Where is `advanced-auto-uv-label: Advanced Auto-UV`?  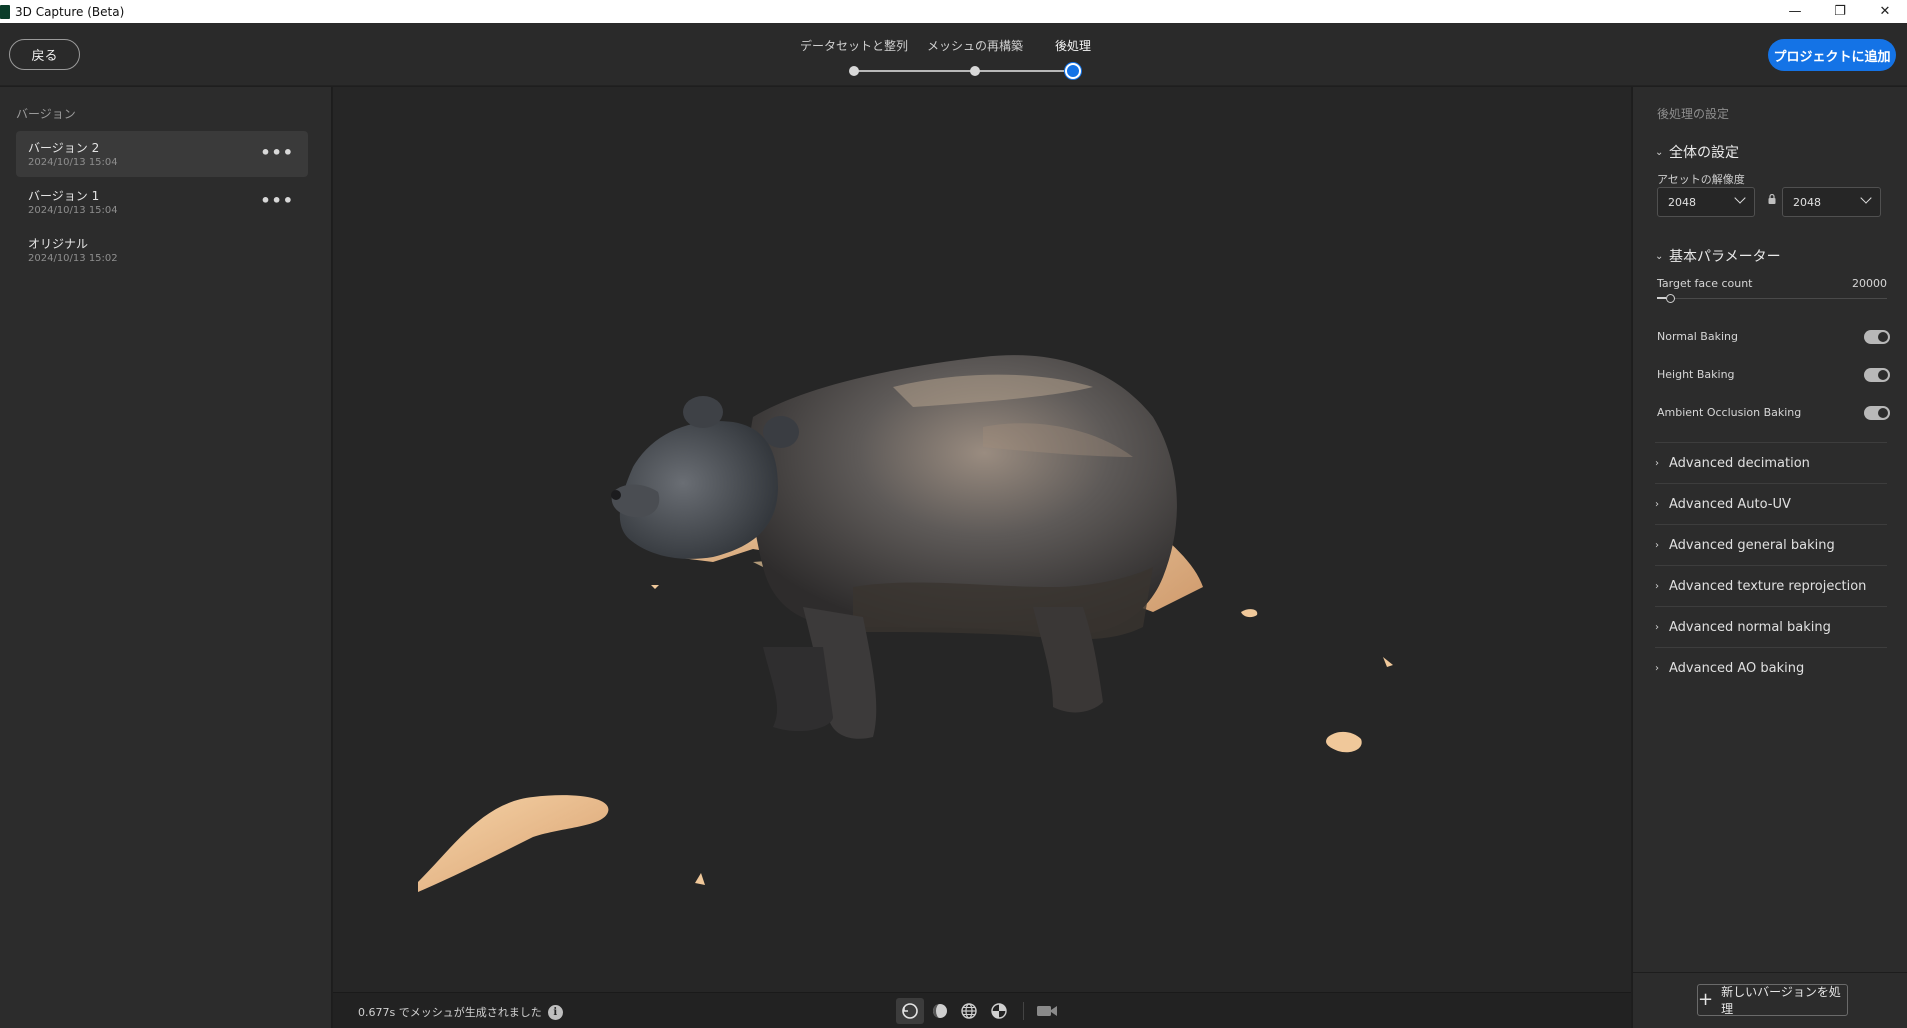
advanced-auto-uv-label: Advanced Auto-UV is located at coordinates (1730, 504).